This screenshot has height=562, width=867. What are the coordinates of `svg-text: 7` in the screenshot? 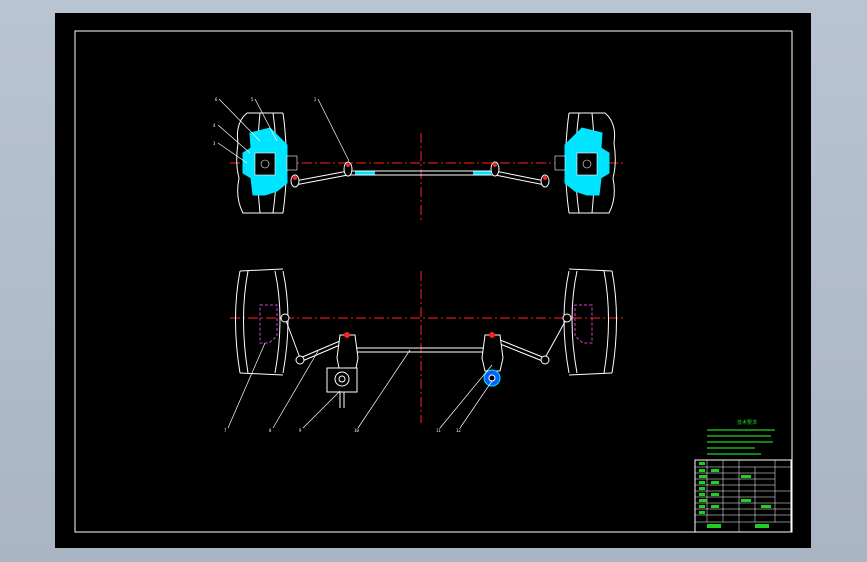 It's located at (225, 430).